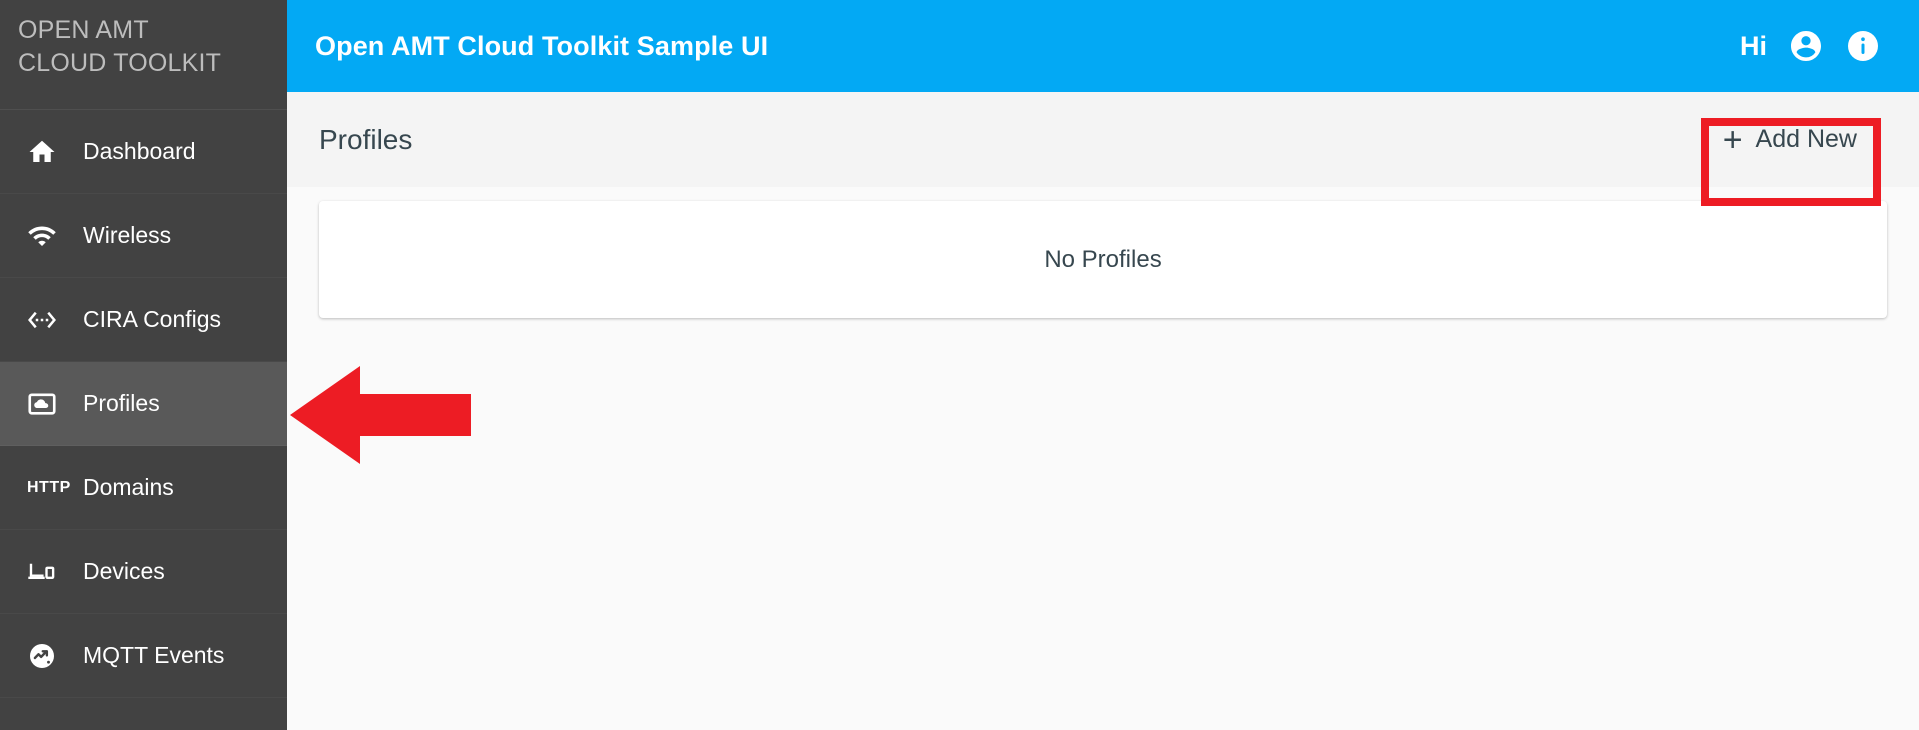  What do you see at coordinates (83, 30) in the screenshot?
I see `brand-line-1: OPEN AMT` at bounding box center [83, 30].